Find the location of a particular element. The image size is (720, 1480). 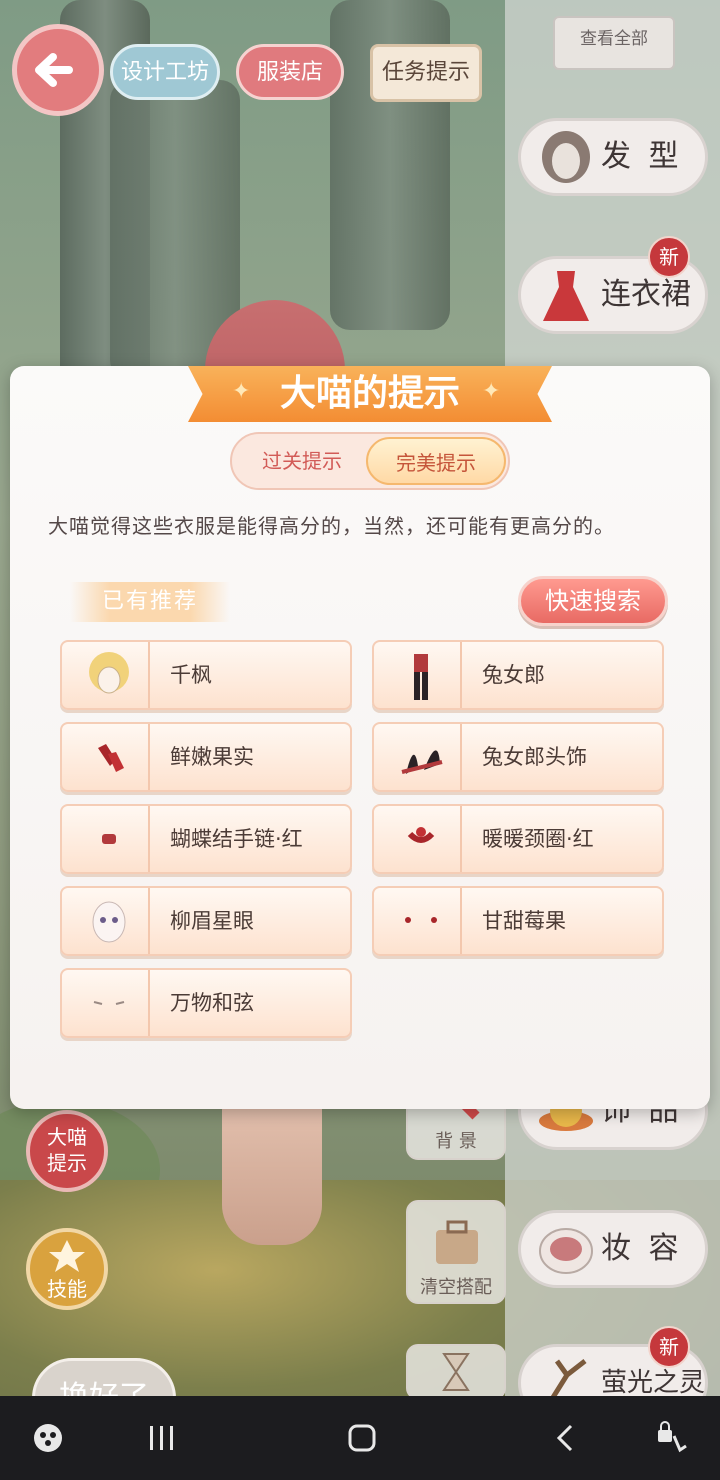

category-label: 发 型 is located at coordinates (642, 156).